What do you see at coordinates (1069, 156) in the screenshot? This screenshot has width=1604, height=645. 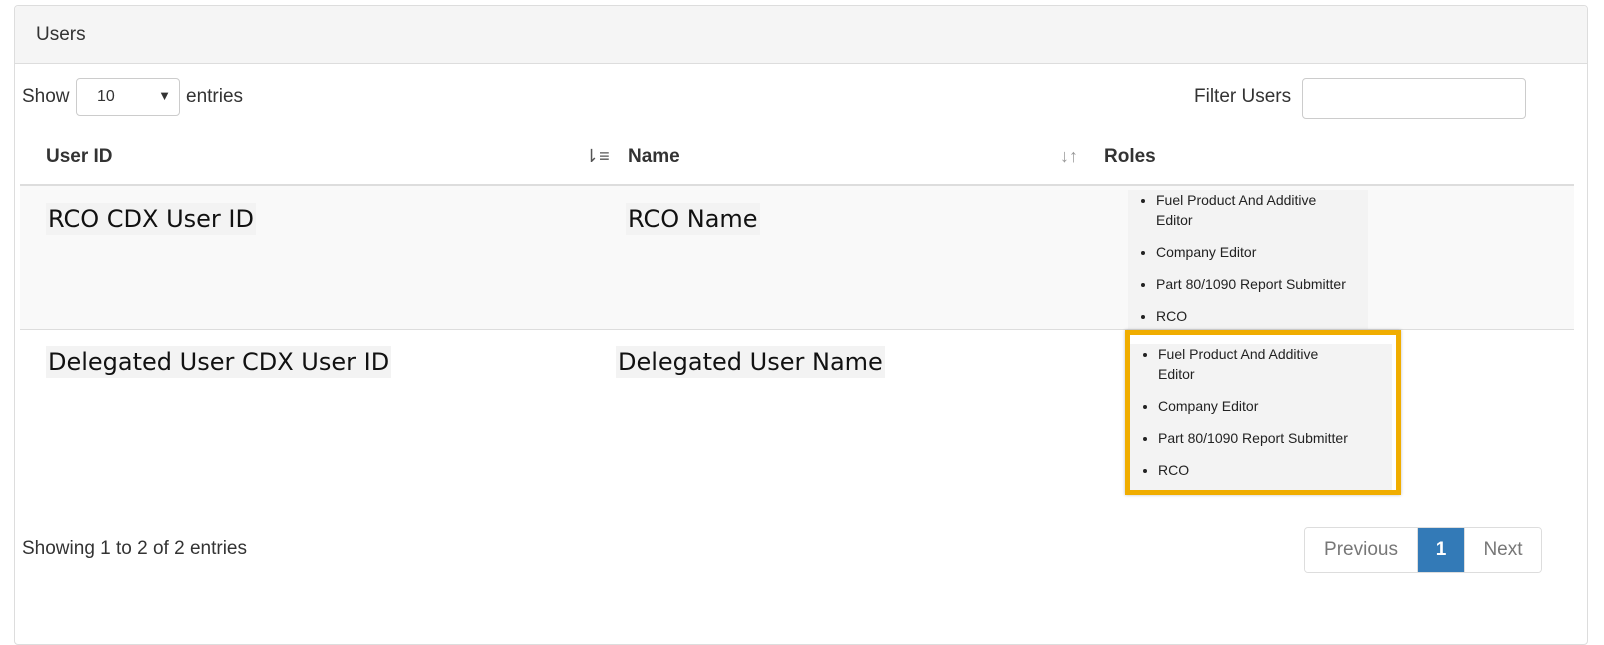 I see `sort-both-icon: ↓↑` at bounding box center [1069, 156].